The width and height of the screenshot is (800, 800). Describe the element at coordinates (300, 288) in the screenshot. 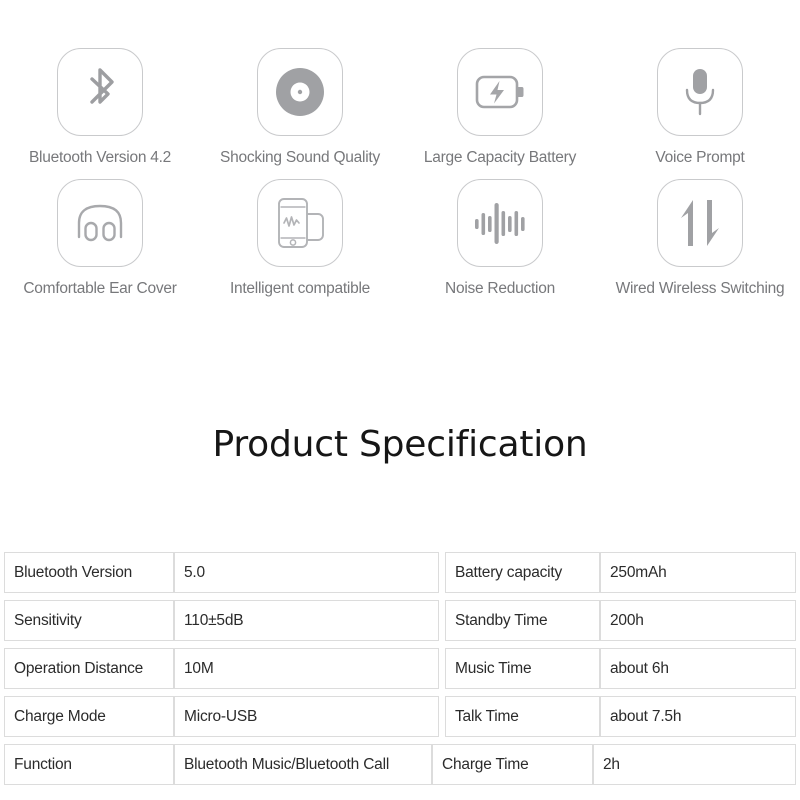

I see `feature-label: Intelligent compatible` at that location.